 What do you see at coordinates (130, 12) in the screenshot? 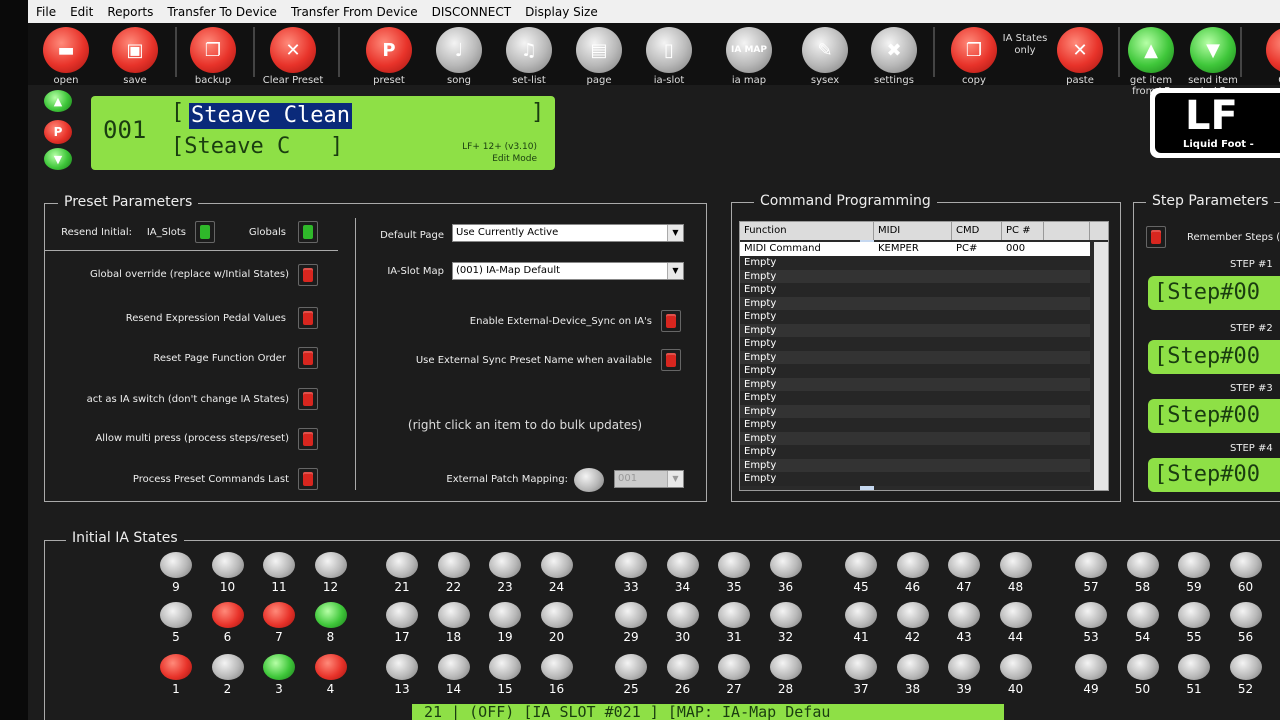
I see `menu-reports: Reports` at bounding box center [130, 12].